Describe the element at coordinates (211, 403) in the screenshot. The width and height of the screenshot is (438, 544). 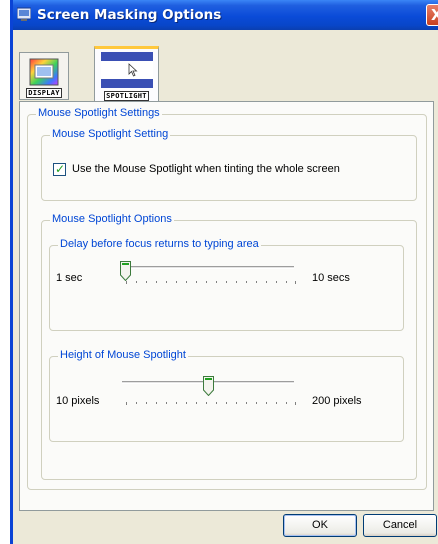
I see `height-ticks` at that location.